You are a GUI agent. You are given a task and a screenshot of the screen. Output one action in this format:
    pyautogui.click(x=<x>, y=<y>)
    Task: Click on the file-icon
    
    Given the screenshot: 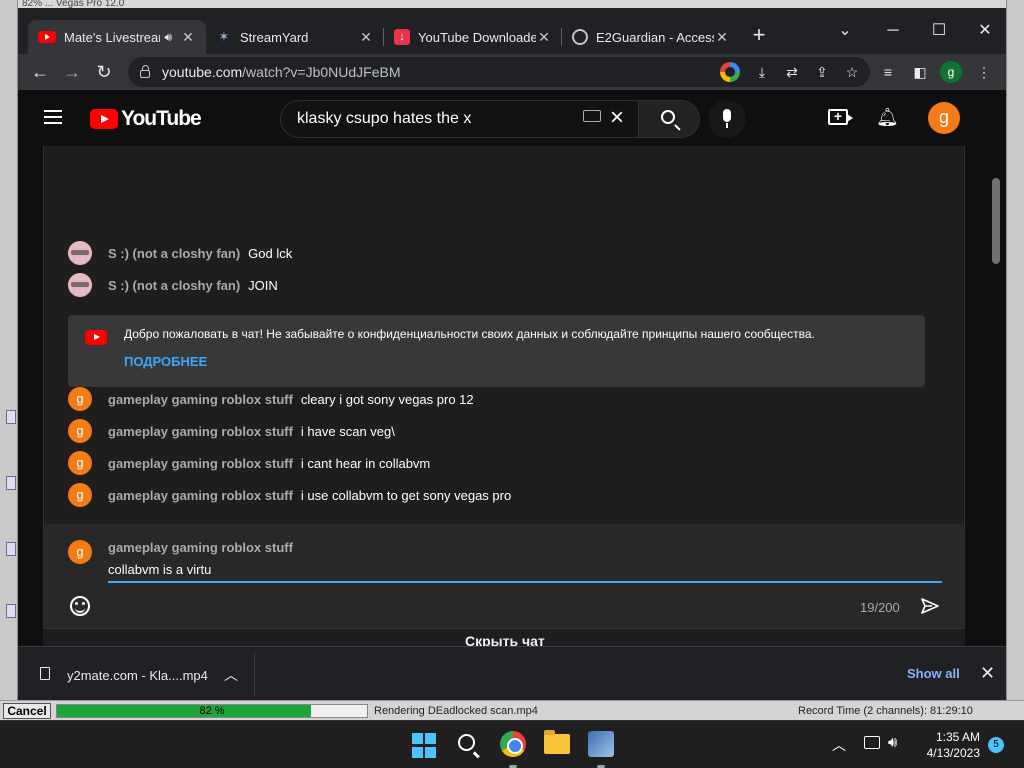 What is the action you would take?
    pyautogui.click(x=45, y=673)
    